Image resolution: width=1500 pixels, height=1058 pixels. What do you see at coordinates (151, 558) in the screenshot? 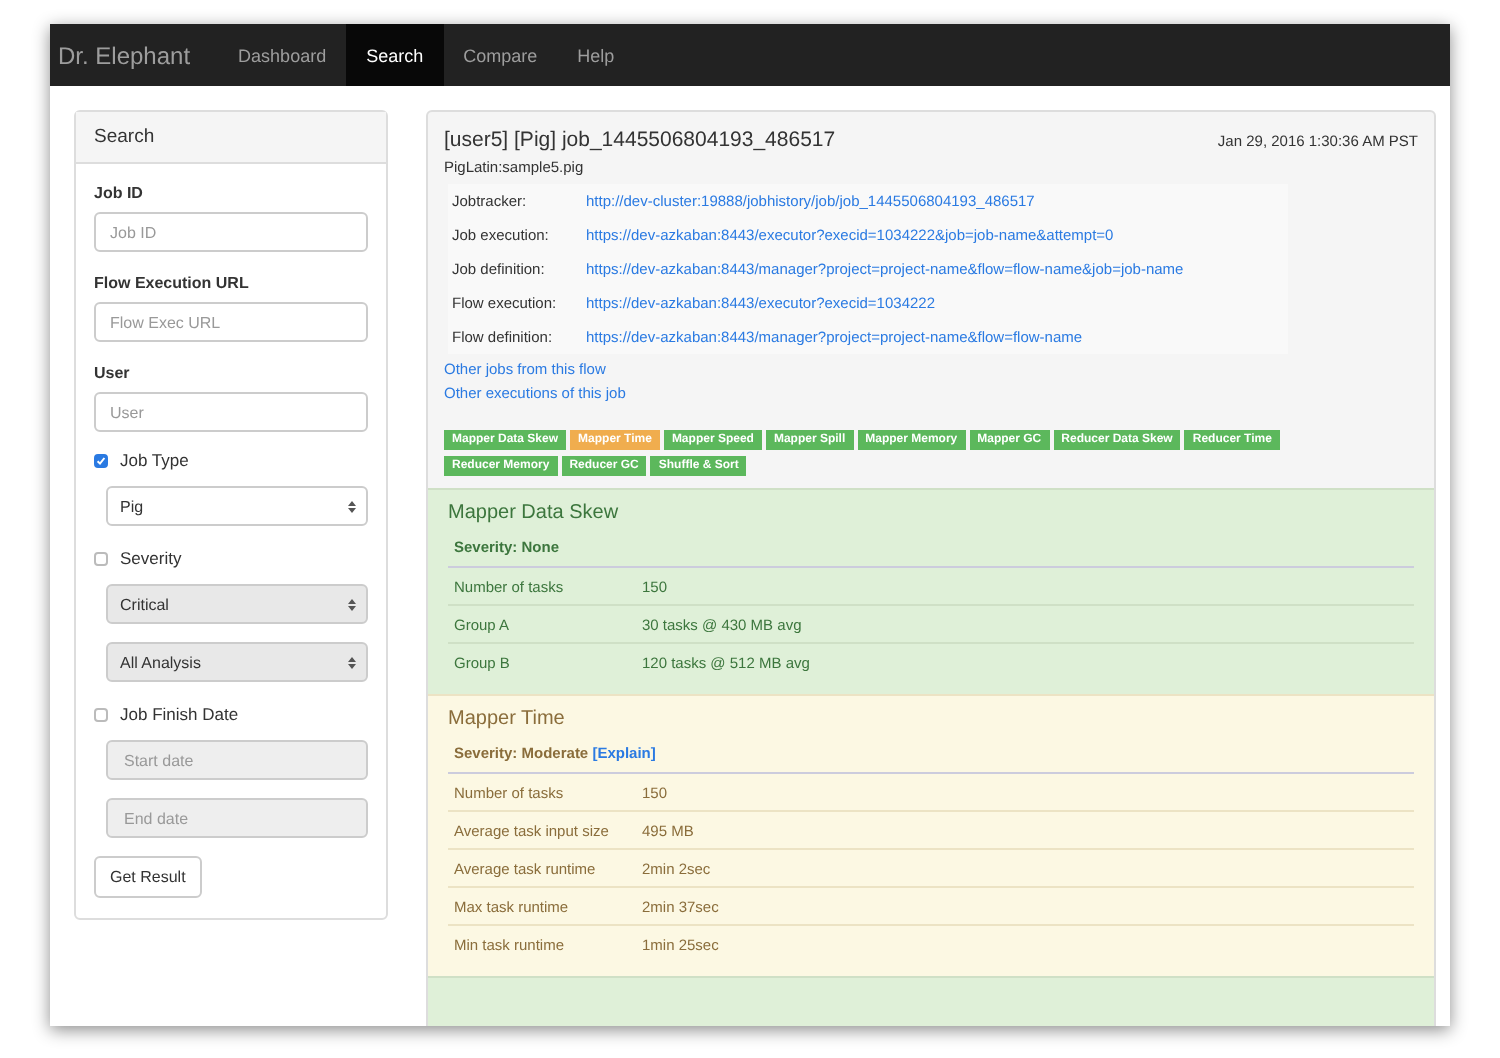
I see `checkbox-label: Severity` at bounding box center [151, 558].